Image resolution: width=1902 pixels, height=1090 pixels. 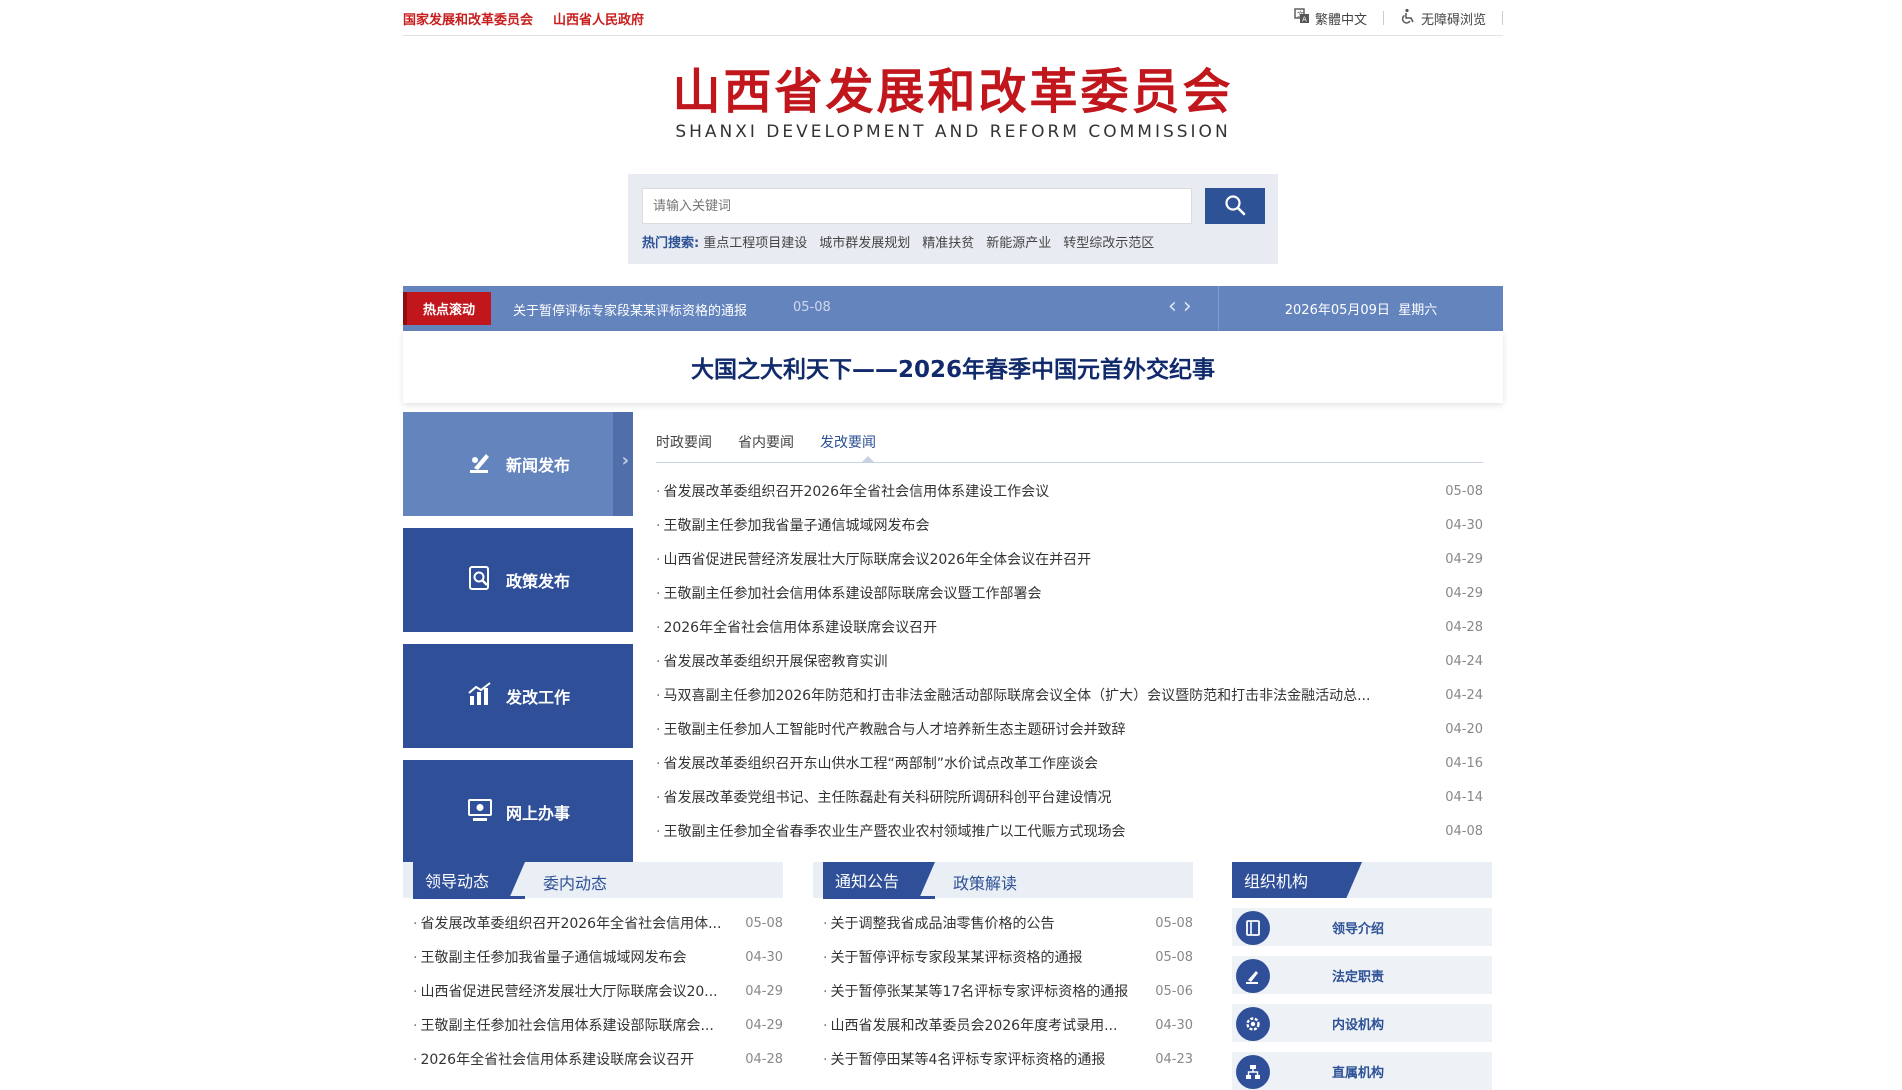 I want to click on nav-online-service: 网上办事, so click(x=518, y=812).